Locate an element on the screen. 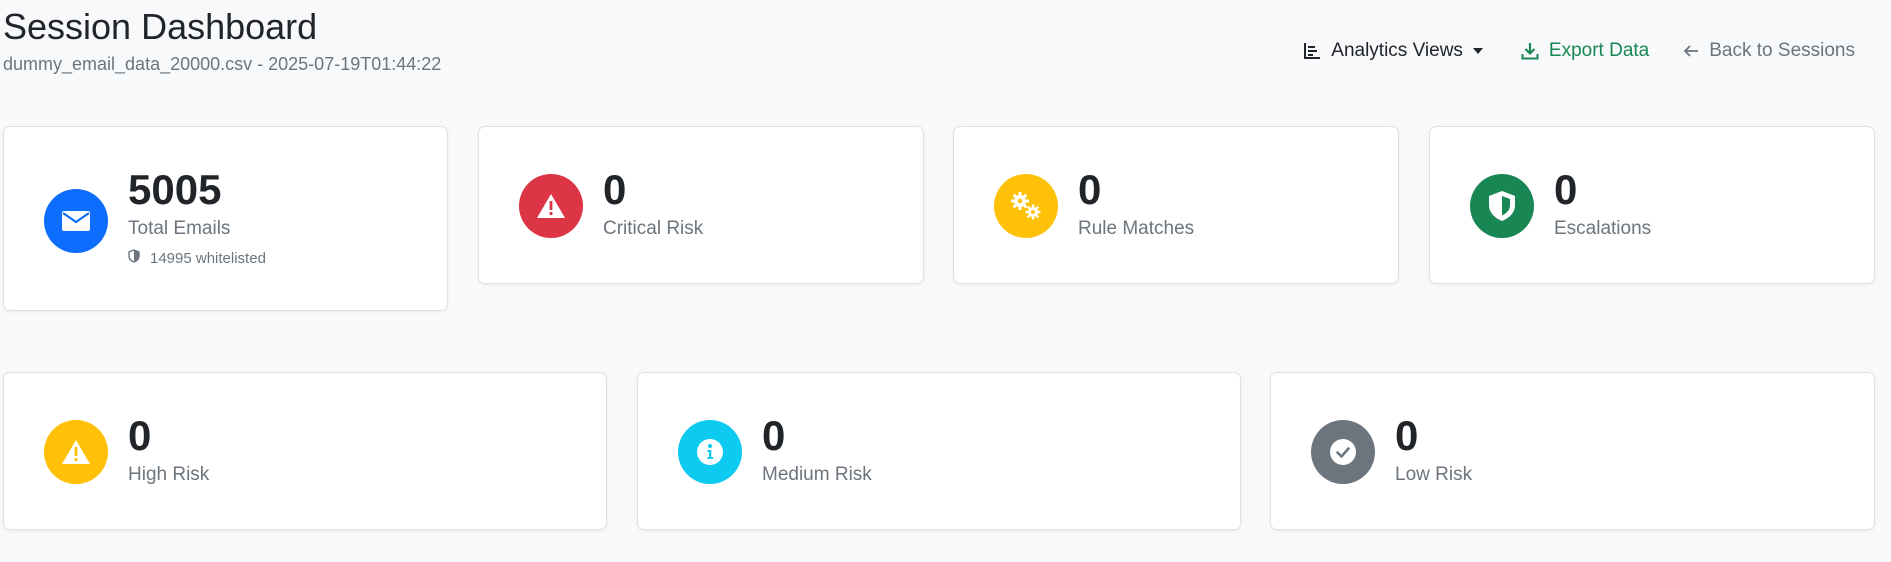 The width and height of the screenshot is (1891, 562). gears-icon is located at coordinates (1026, 206).